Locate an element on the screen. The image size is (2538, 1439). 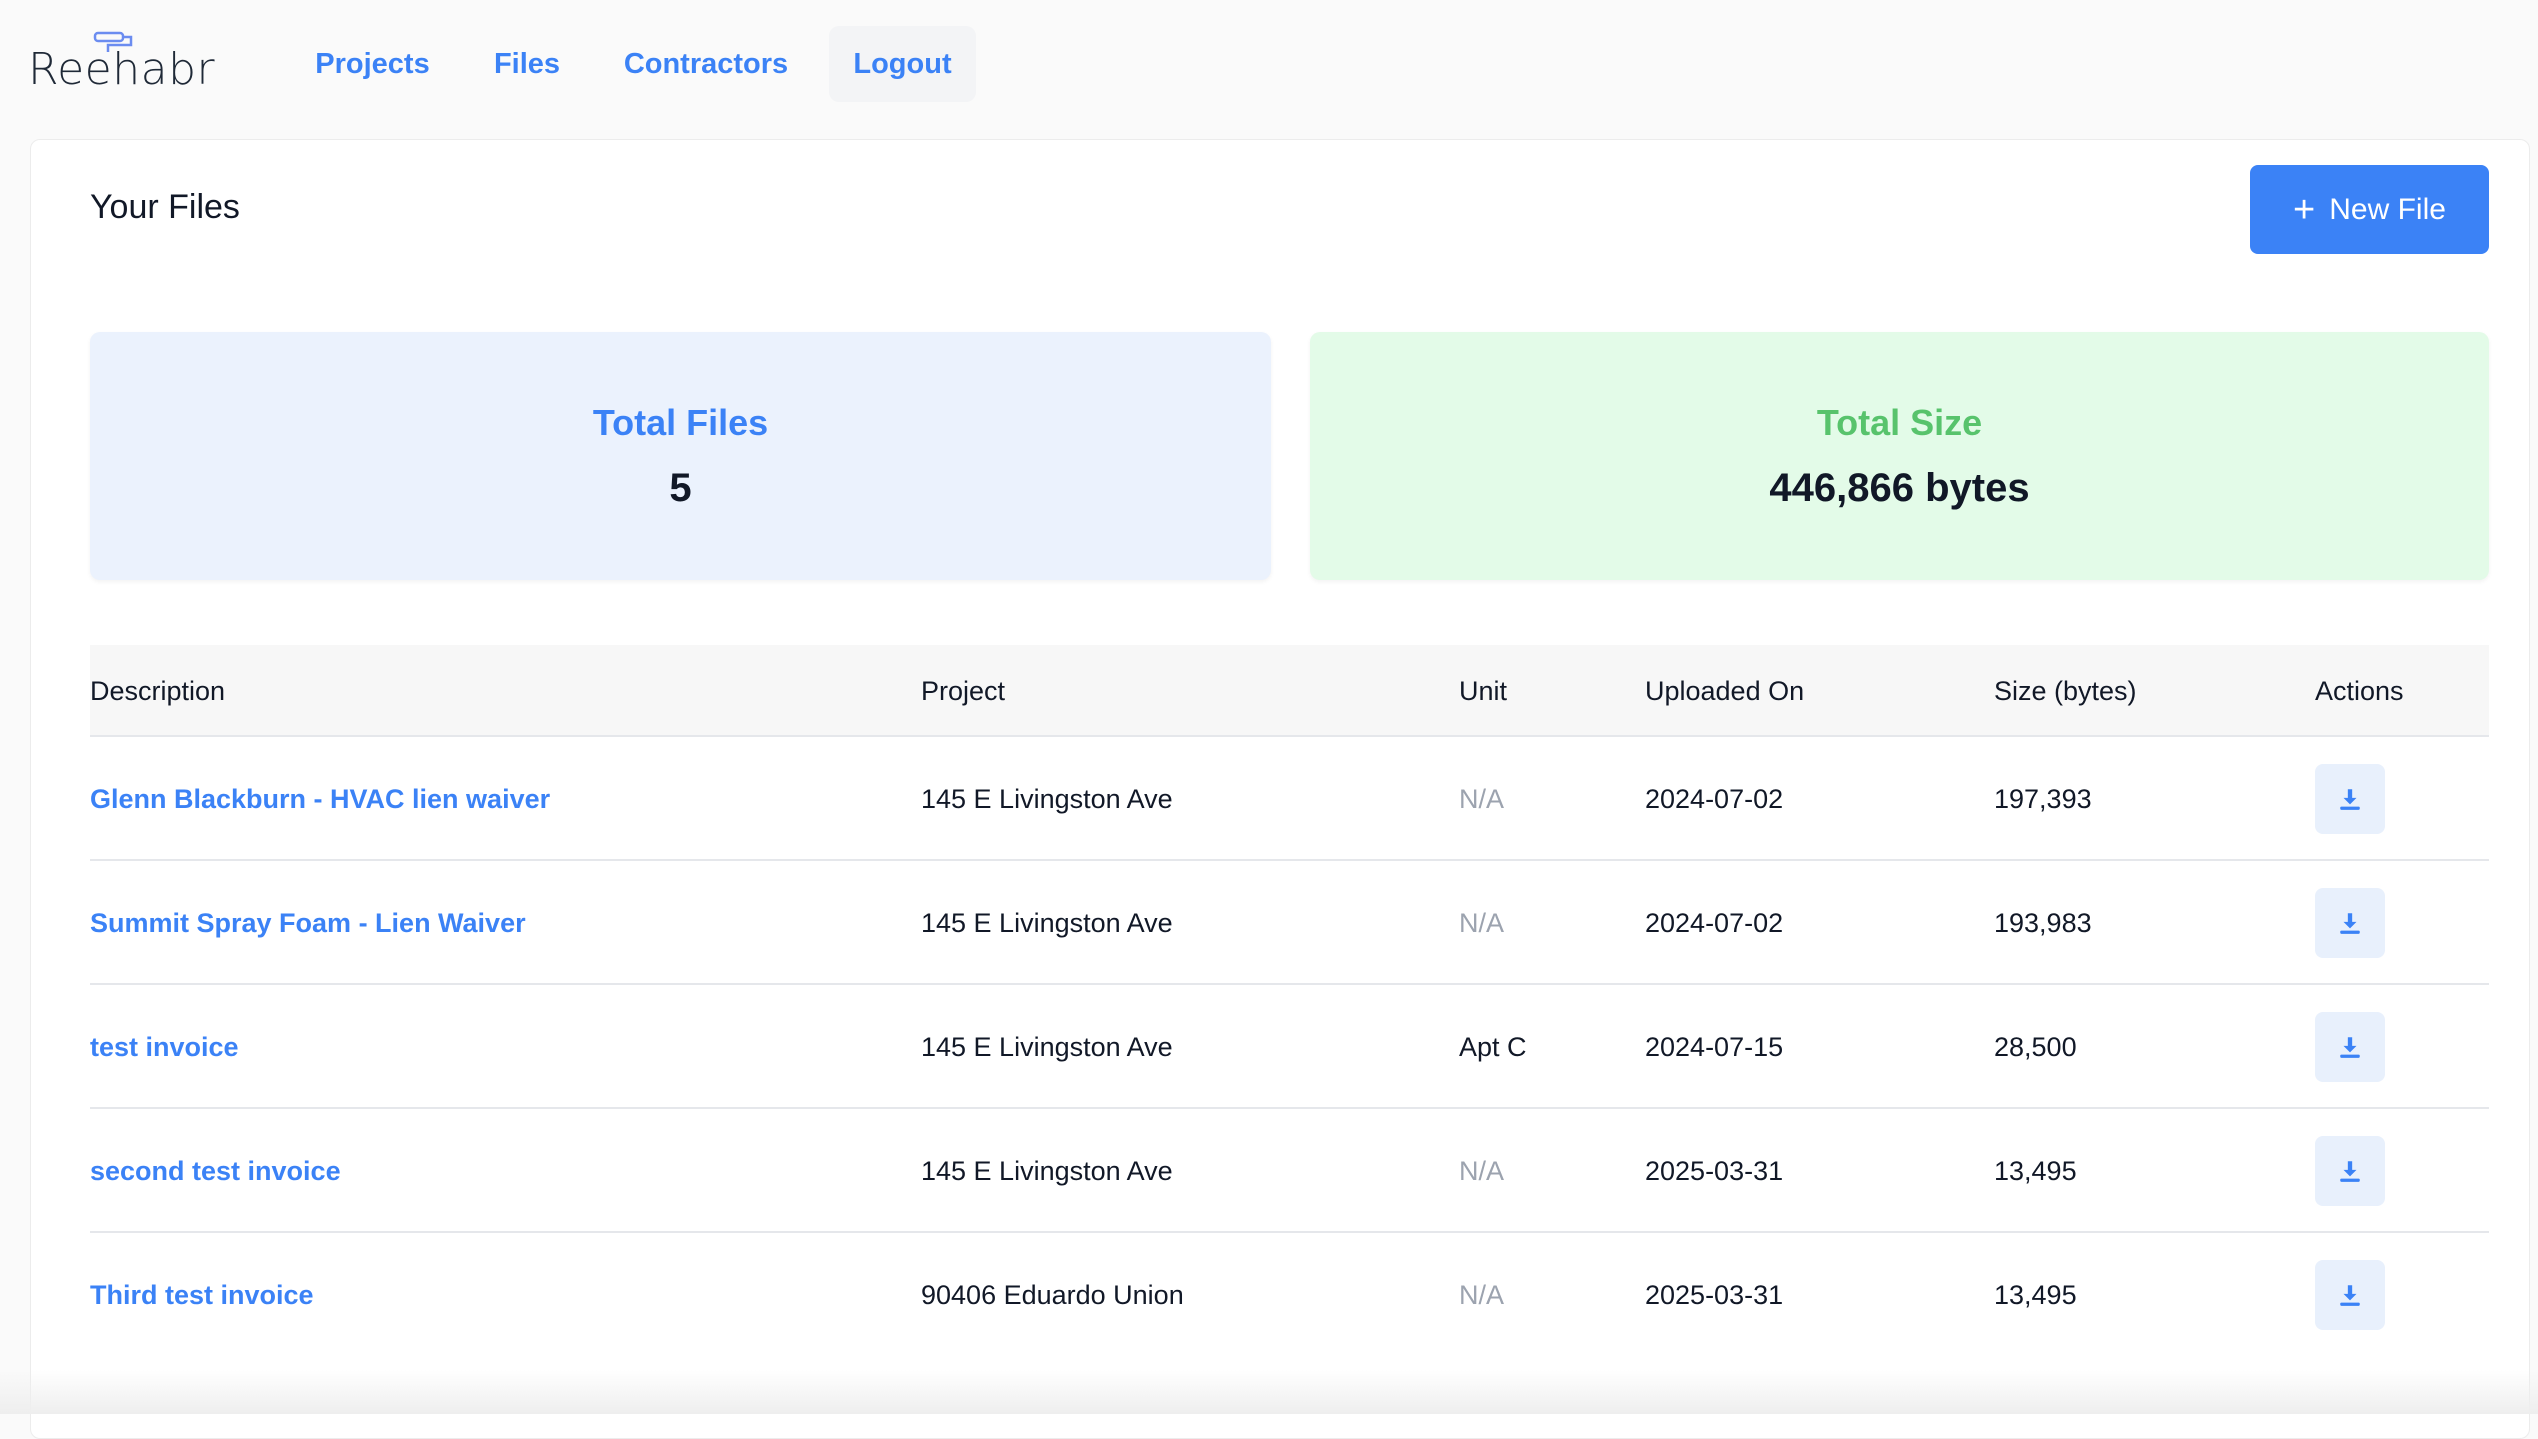
total-files-value: 5 is located at coordinates (680, 487).